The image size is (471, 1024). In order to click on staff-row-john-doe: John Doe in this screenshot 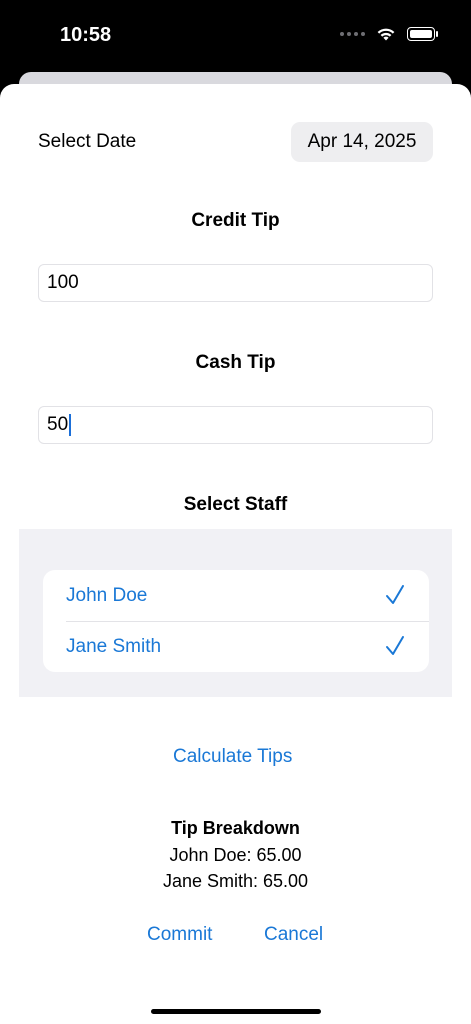, I will do `click(236, 595)`.